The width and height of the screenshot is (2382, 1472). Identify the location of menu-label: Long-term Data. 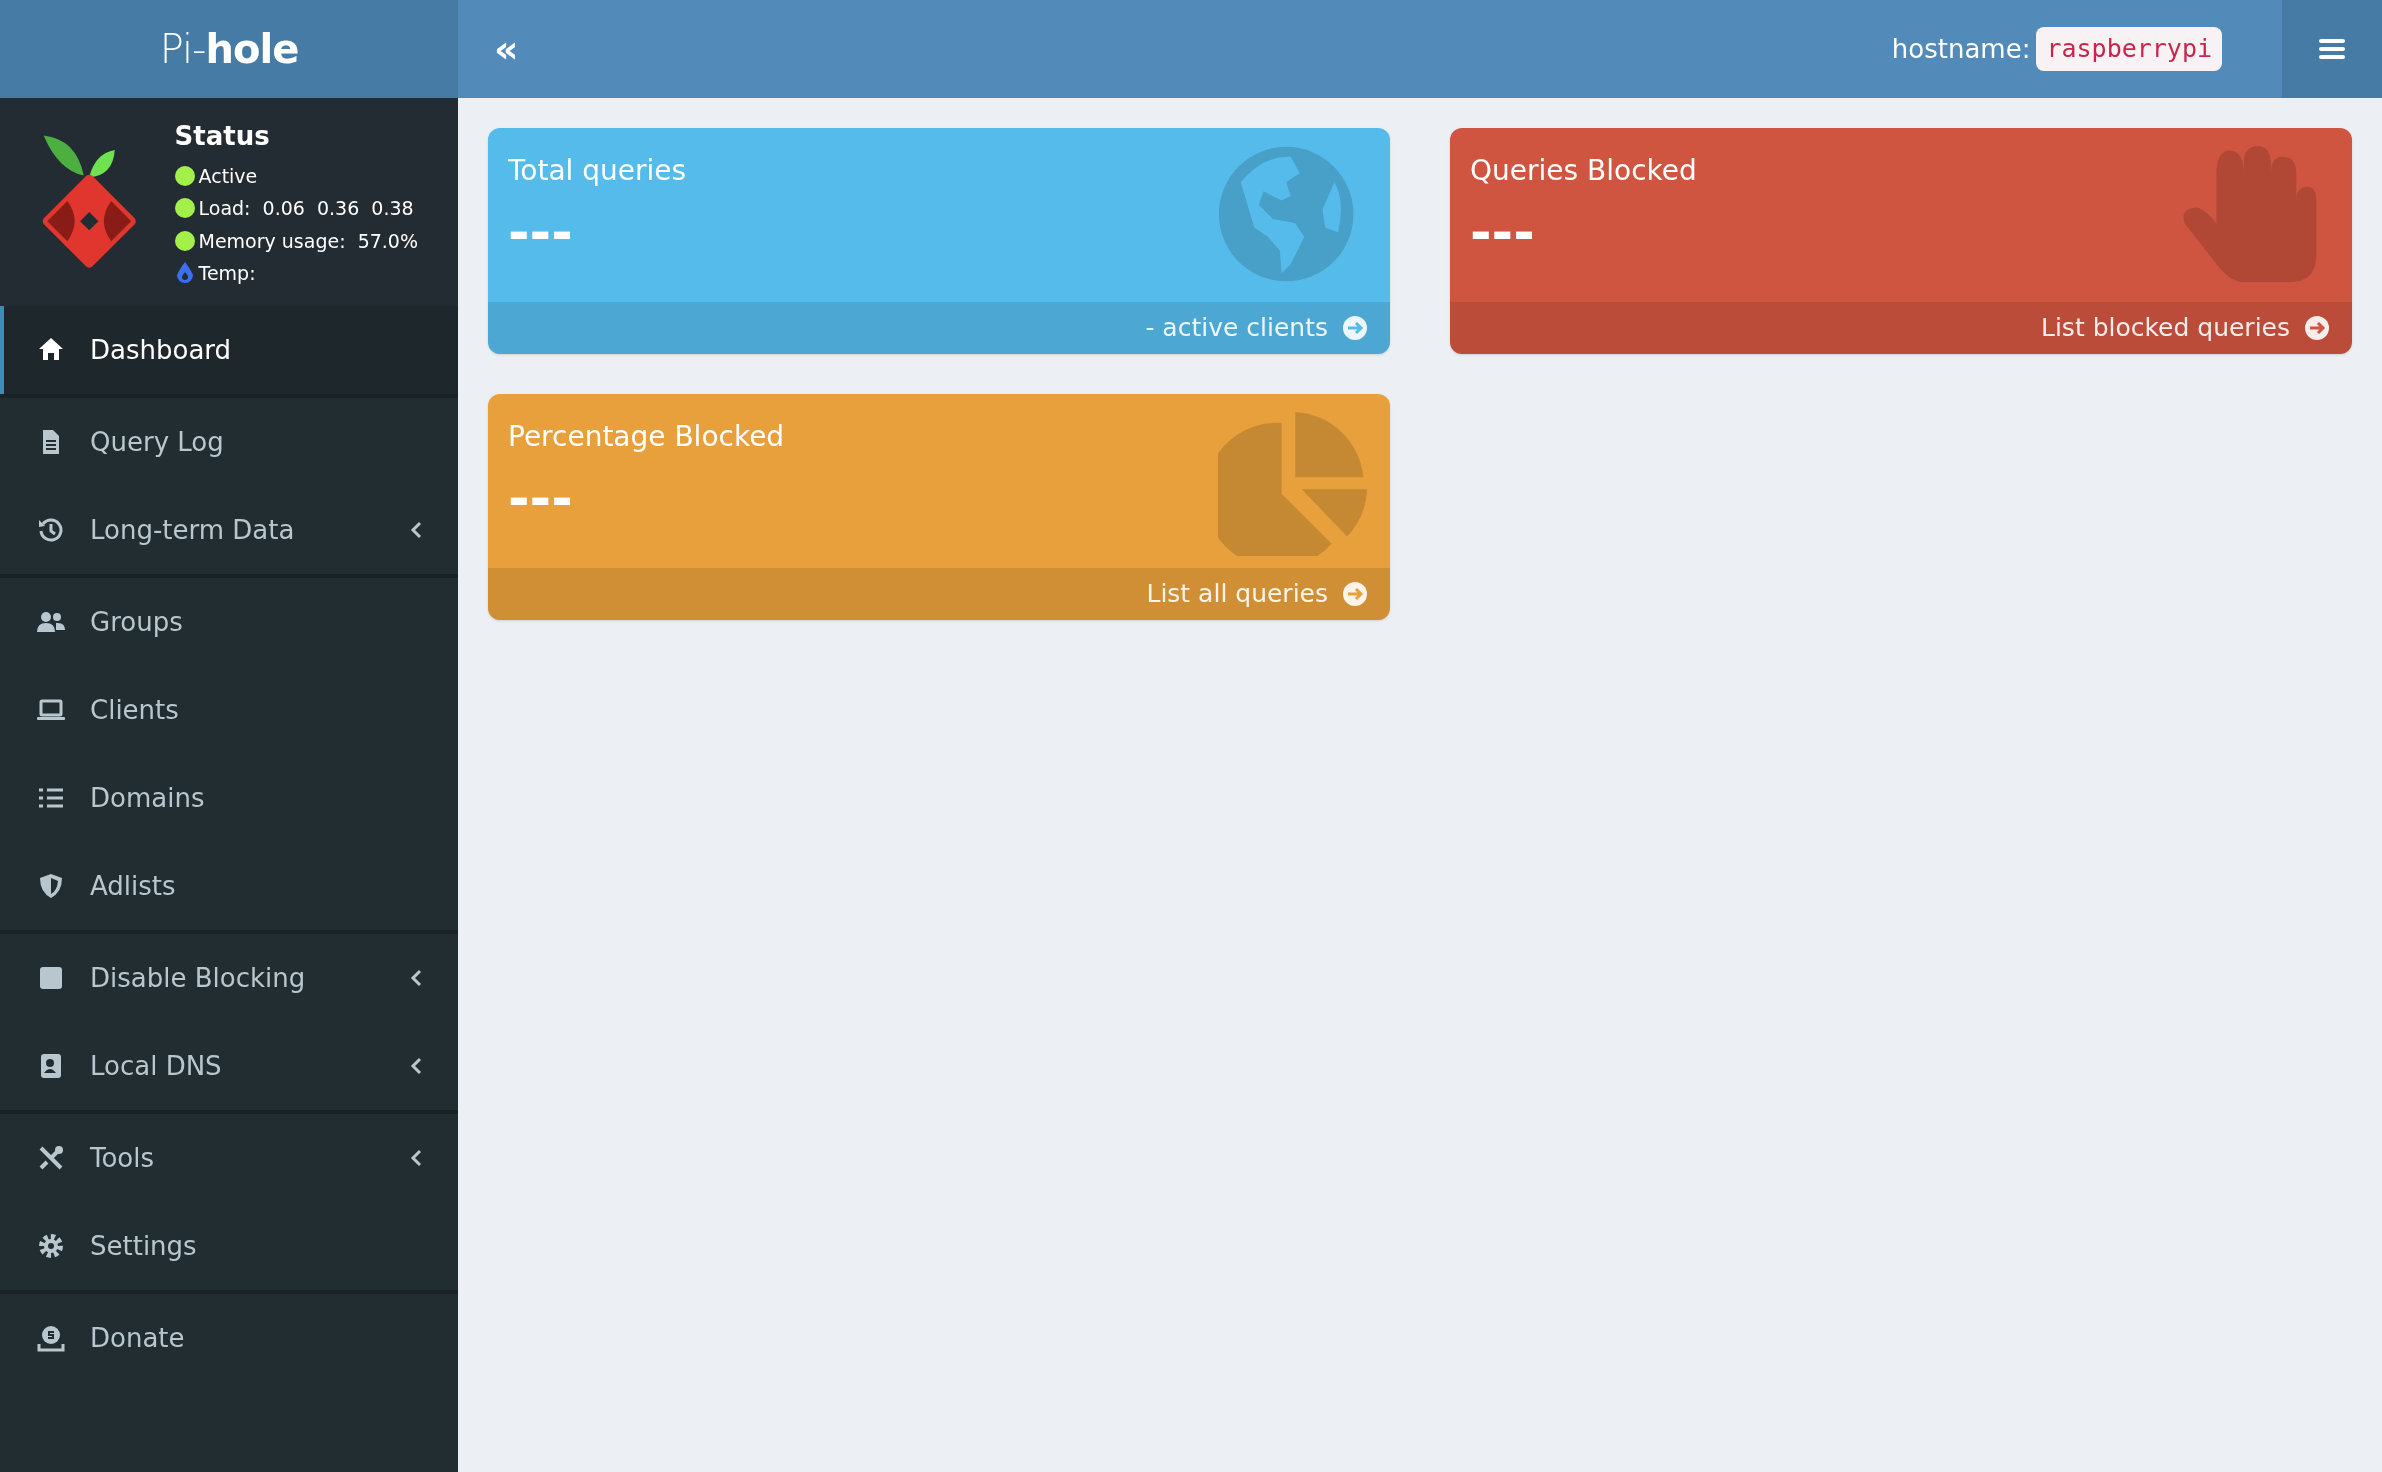
(193, 530).